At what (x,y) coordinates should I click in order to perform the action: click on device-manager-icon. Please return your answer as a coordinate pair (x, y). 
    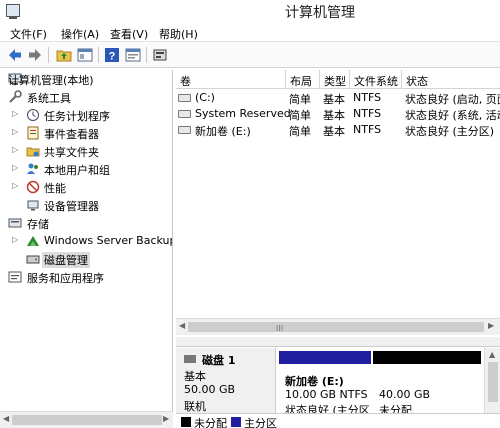
    Looking at the image, I should click on (33, 205).